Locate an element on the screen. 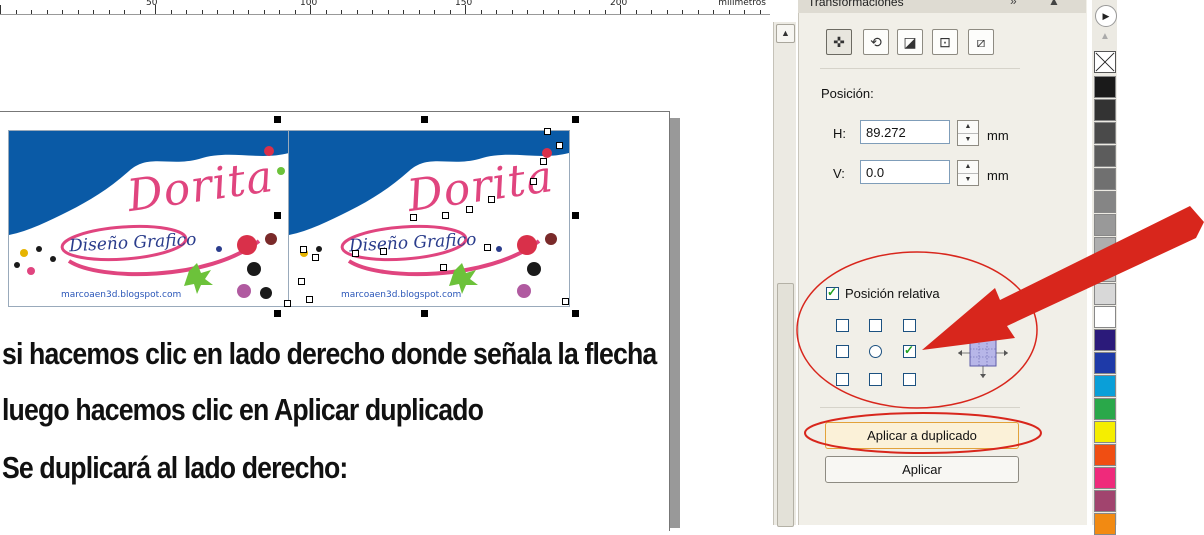 The image size is (1204, 535). scroll-up-icon: ▲ is located at coordinates (785, 33).